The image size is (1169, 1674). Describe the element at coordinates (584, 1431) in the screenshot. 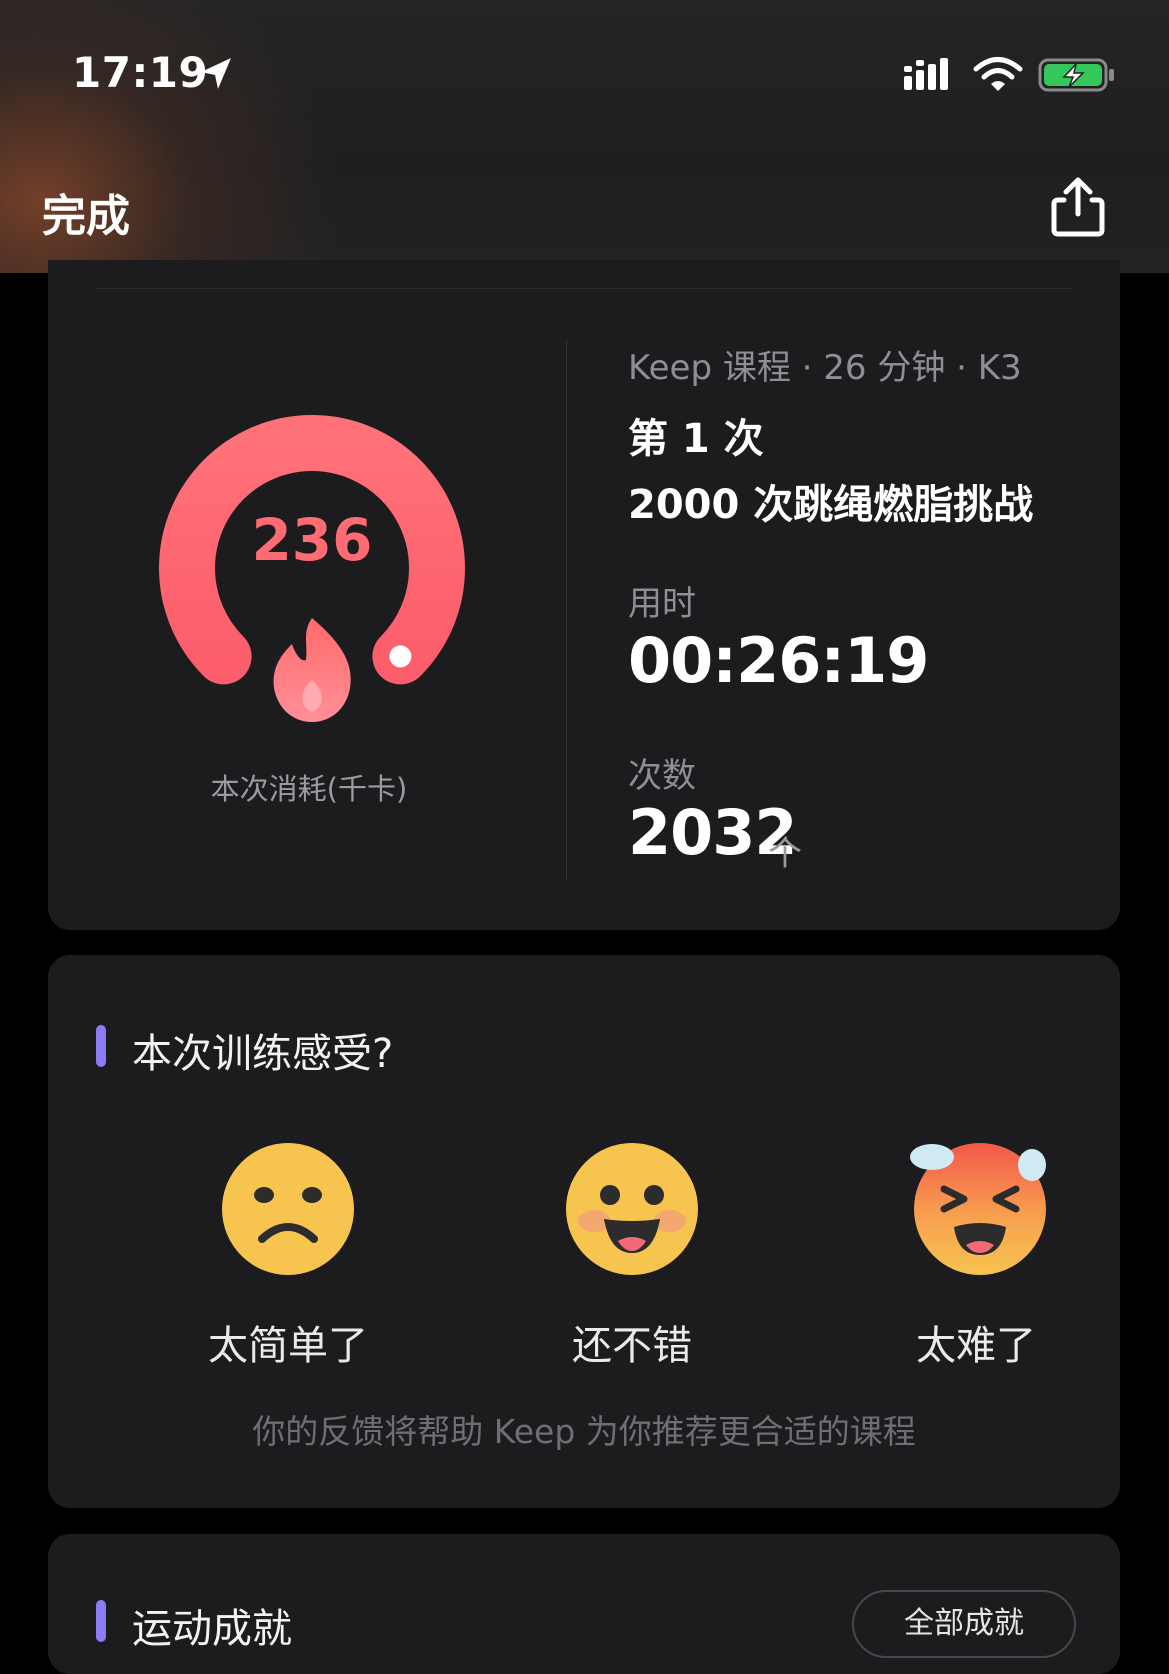

I see `feedback-hint: 你的反馈将帮助 Keep 为你推荐更合适的课程` at that location.